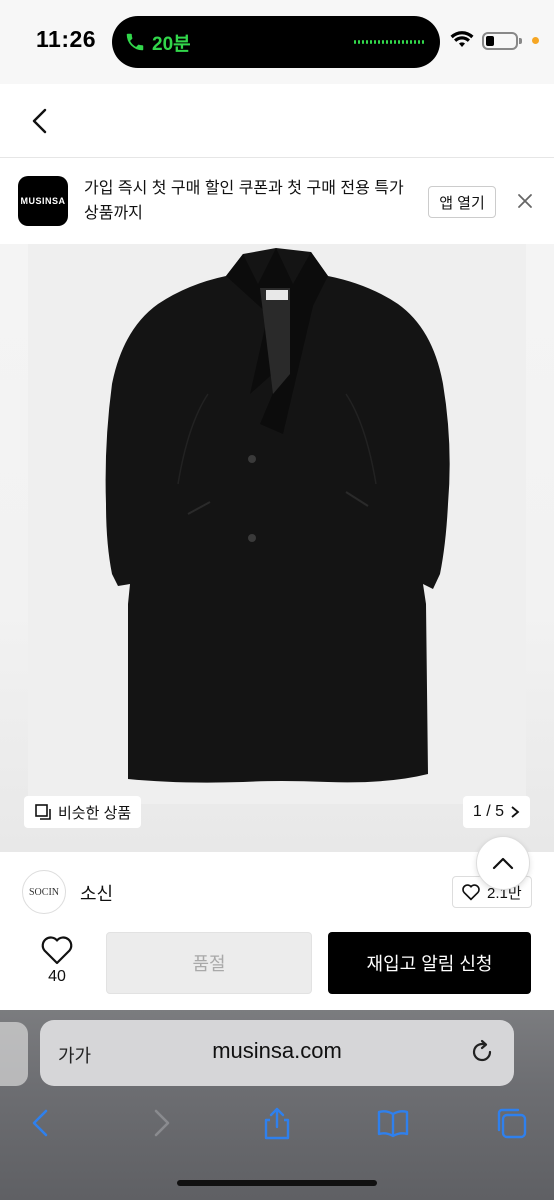  What do you see at coordinates (161, 1123) in the screenshot?
I see `forward-icon` at bounding box center [161, 1123].